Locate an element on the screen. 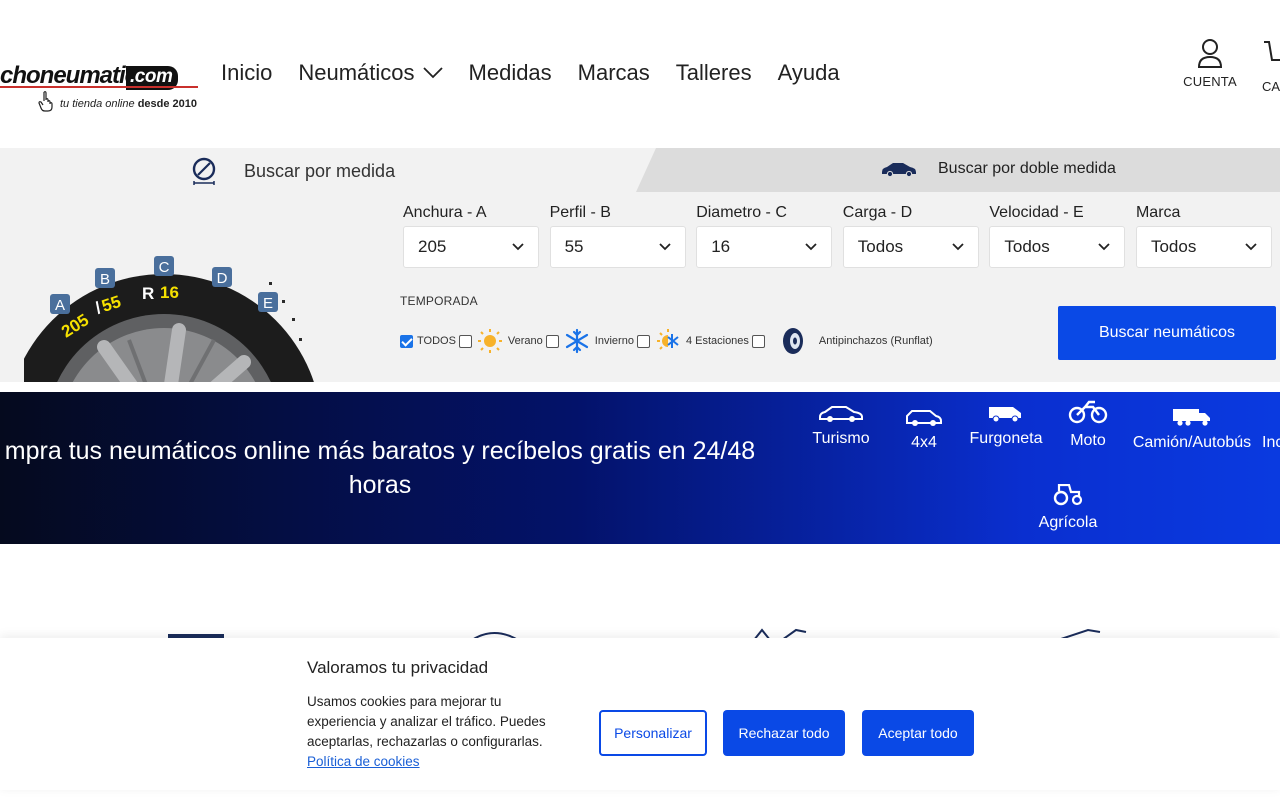 The height and width of the screenshot is (800, 1280). season-label-todos: TODOS is located at coordinates (436, 341).